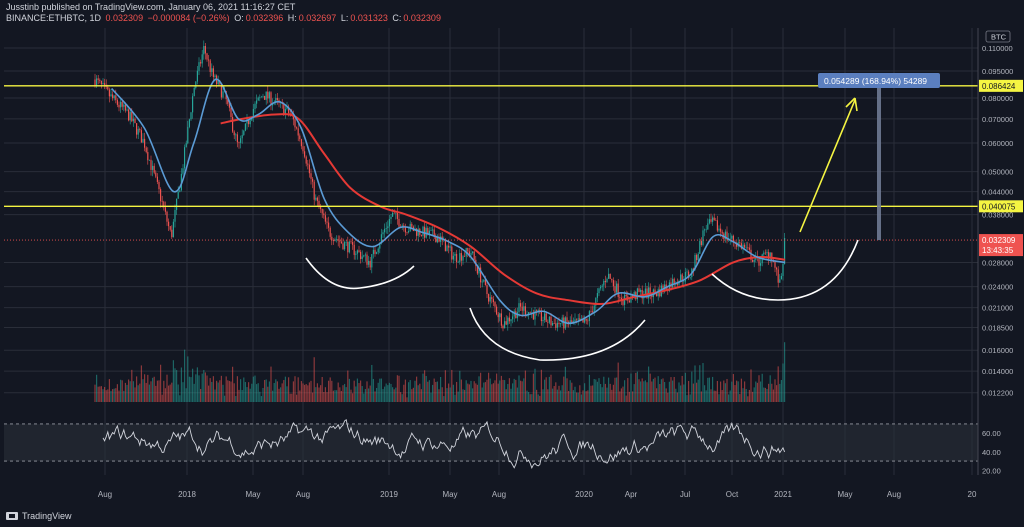 The height and width of the screenshot is (527, 1024). I want to click on x-tick-label: 2018, so click(187, 494).